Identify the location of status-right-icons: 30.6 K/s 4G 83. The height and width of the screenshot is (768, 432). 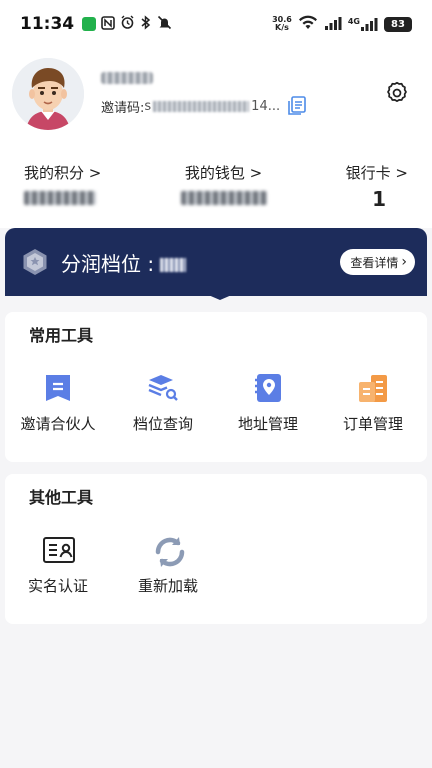
(342, 24).